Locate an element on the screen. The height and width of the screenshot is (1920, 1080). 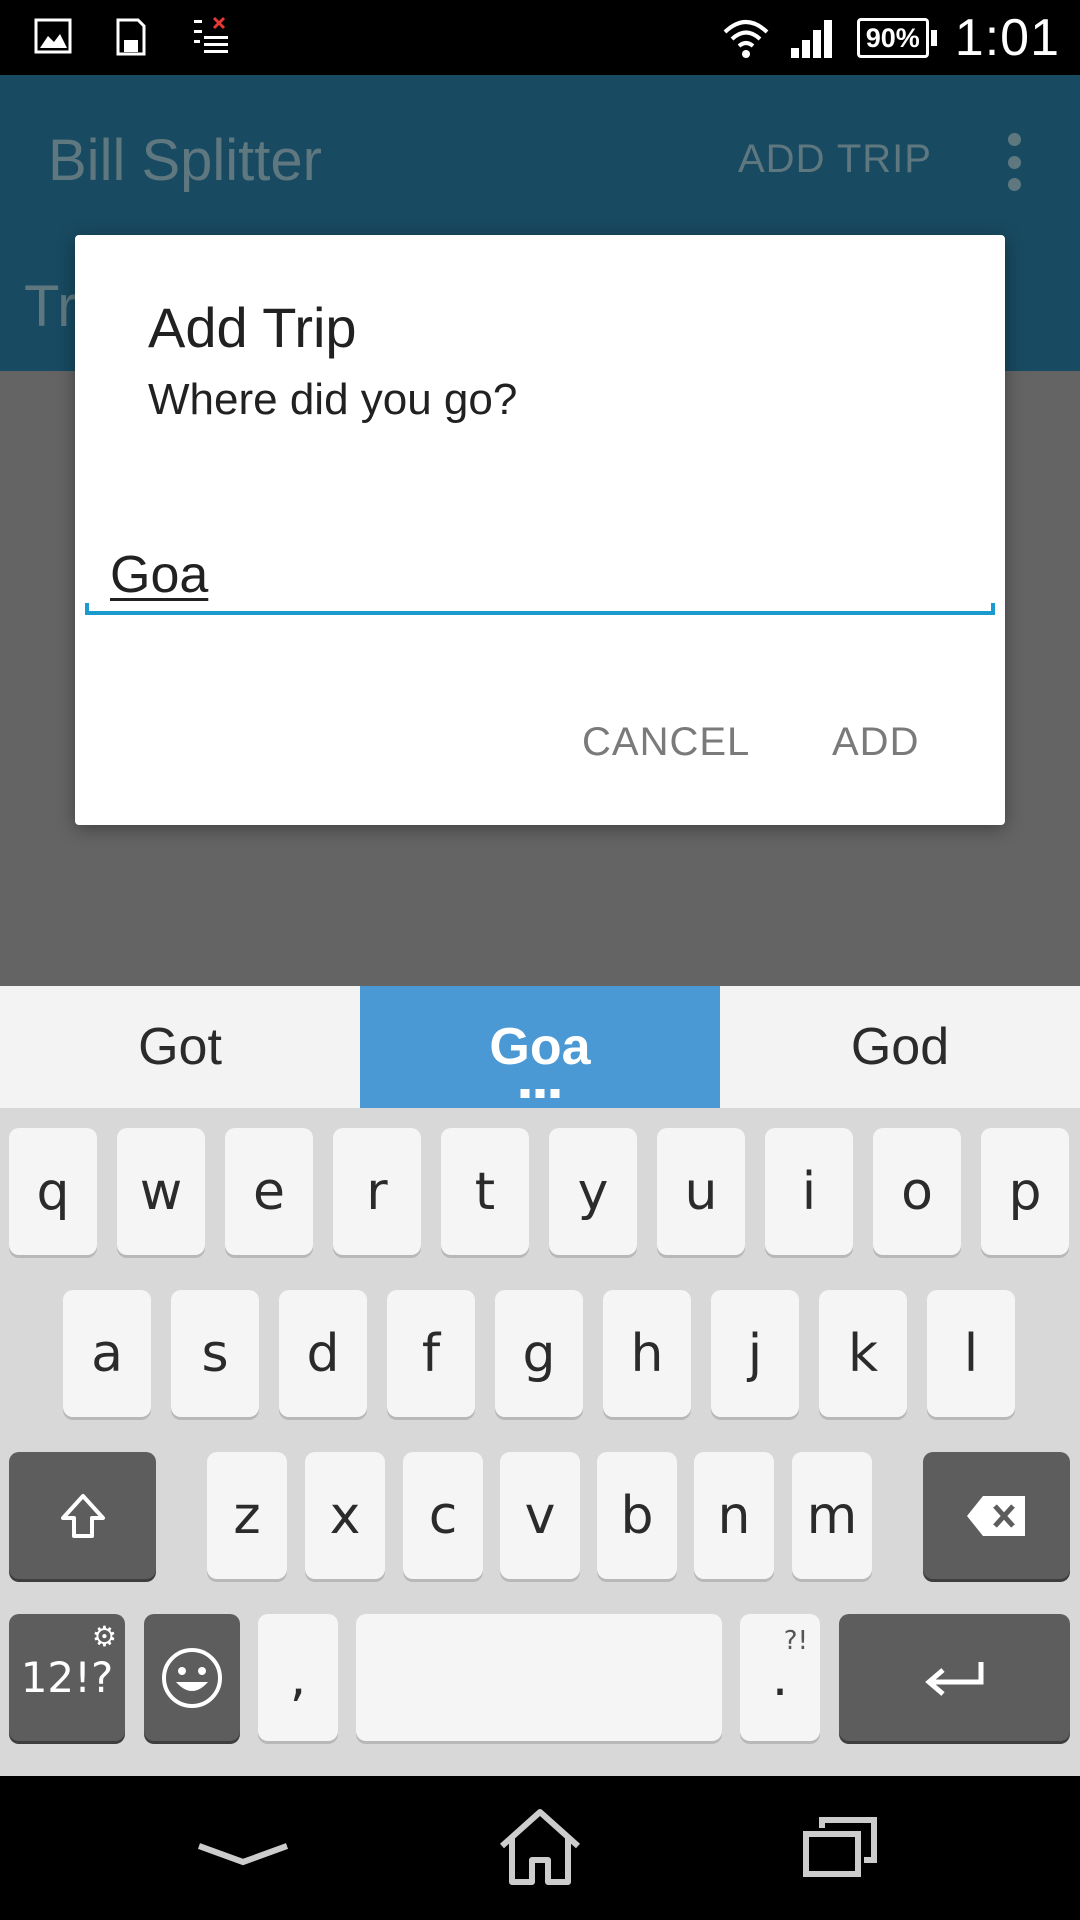
back-chevron-icon is located at coordinates (243, 1846).